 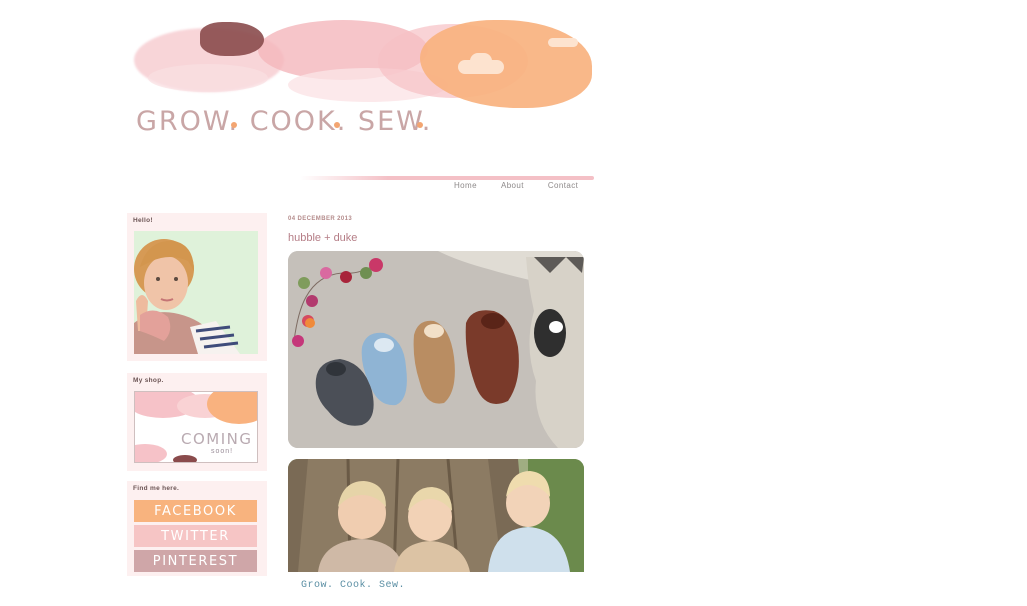 I want to click on footer-brand: Grow. Cook. Sew., so click(x=353, y=585).